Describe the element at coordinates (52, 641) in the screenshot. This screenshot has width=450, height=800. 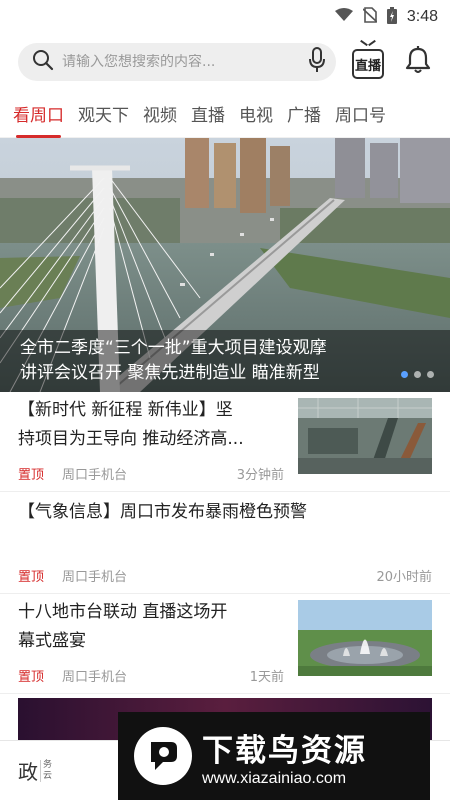
I see `news-title-line: 幕式盛宴` at that location.